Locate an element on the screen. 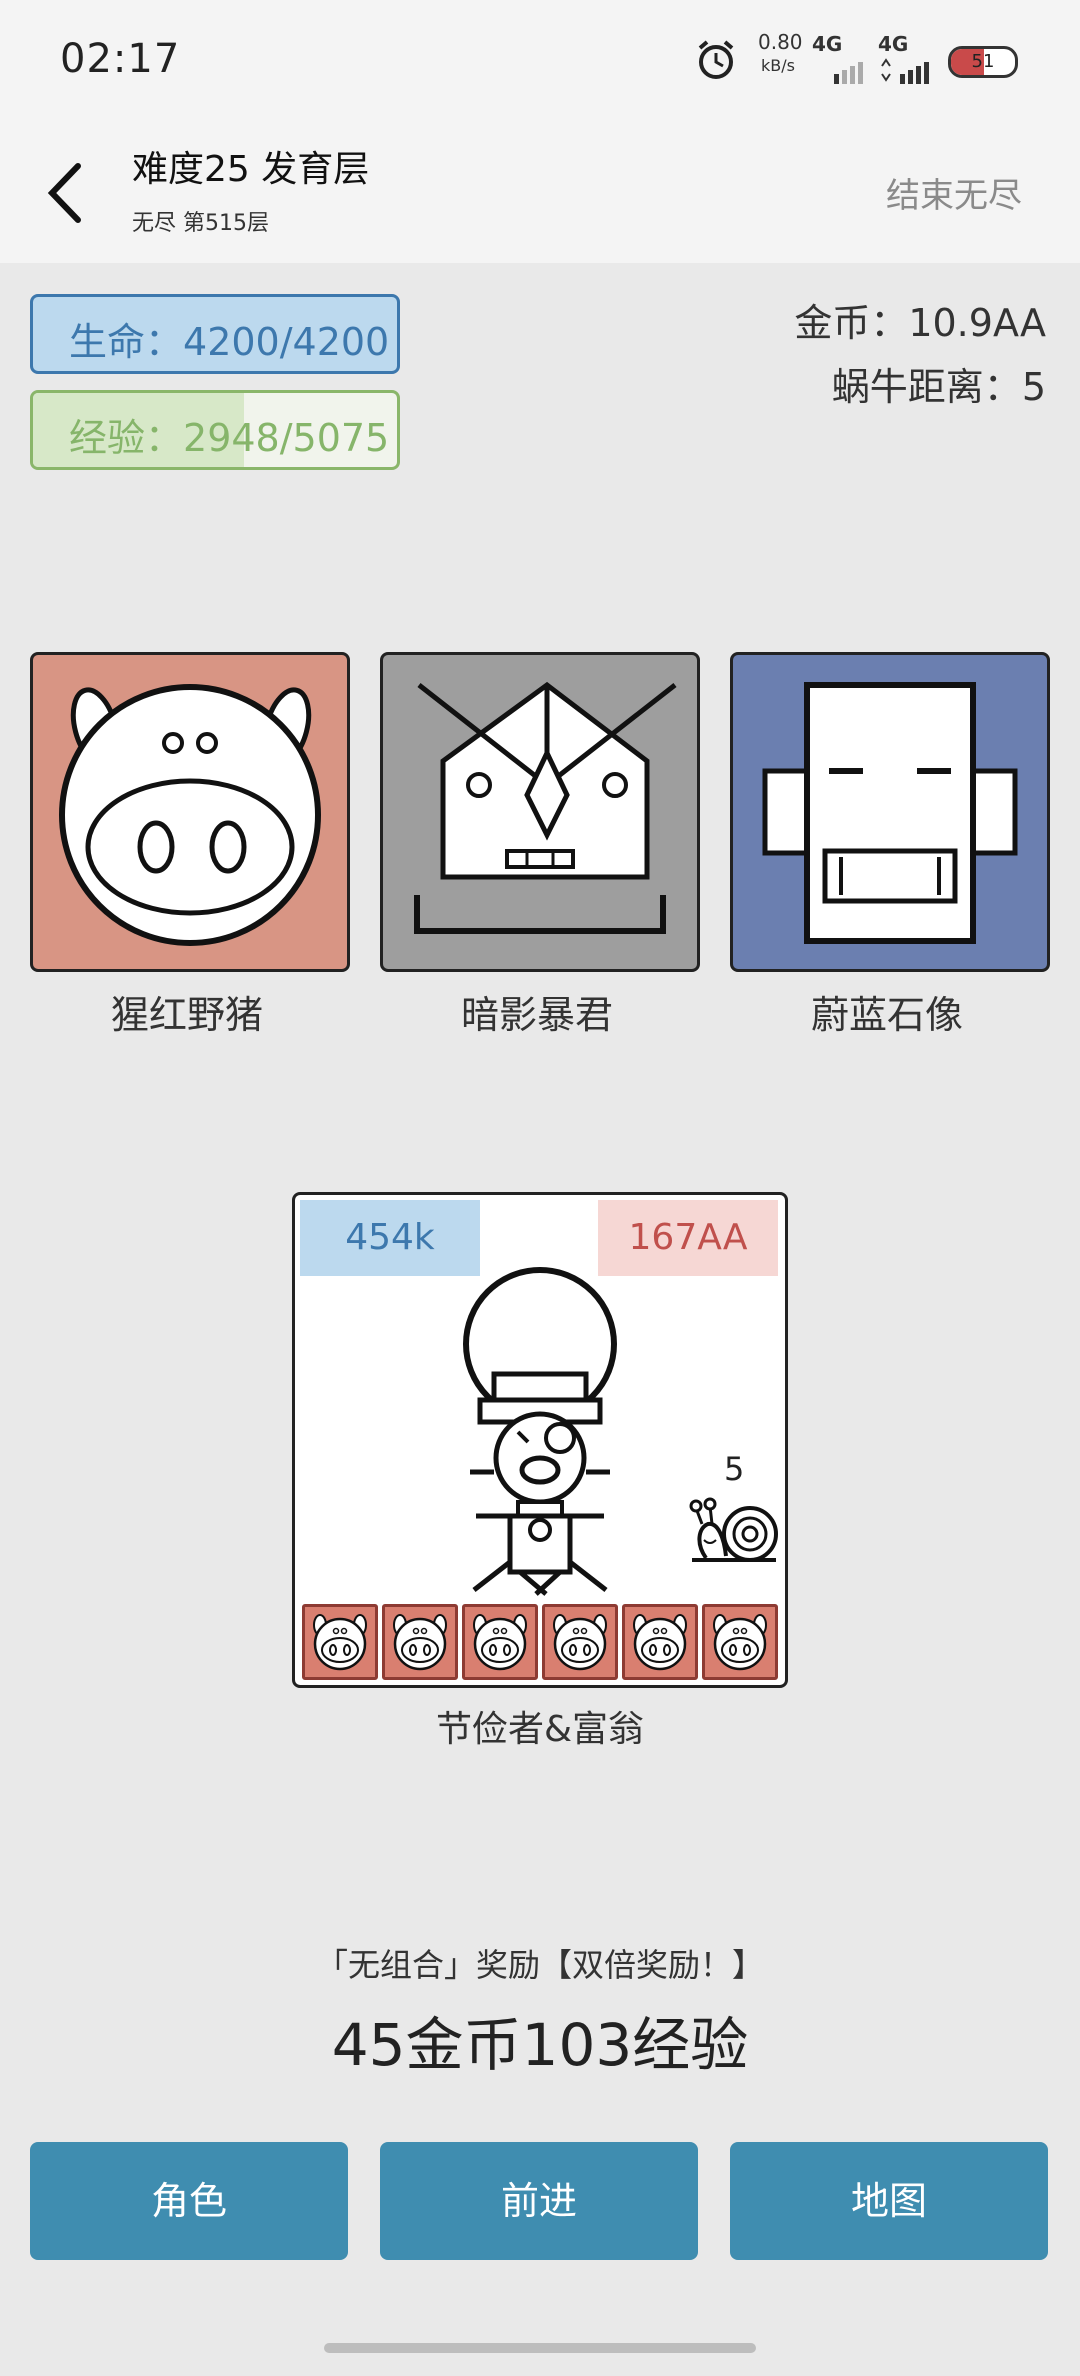 Image resolution: width=1080 pixels, height=2376 pixels. snail-icon is located at coordinates (733, 1529).